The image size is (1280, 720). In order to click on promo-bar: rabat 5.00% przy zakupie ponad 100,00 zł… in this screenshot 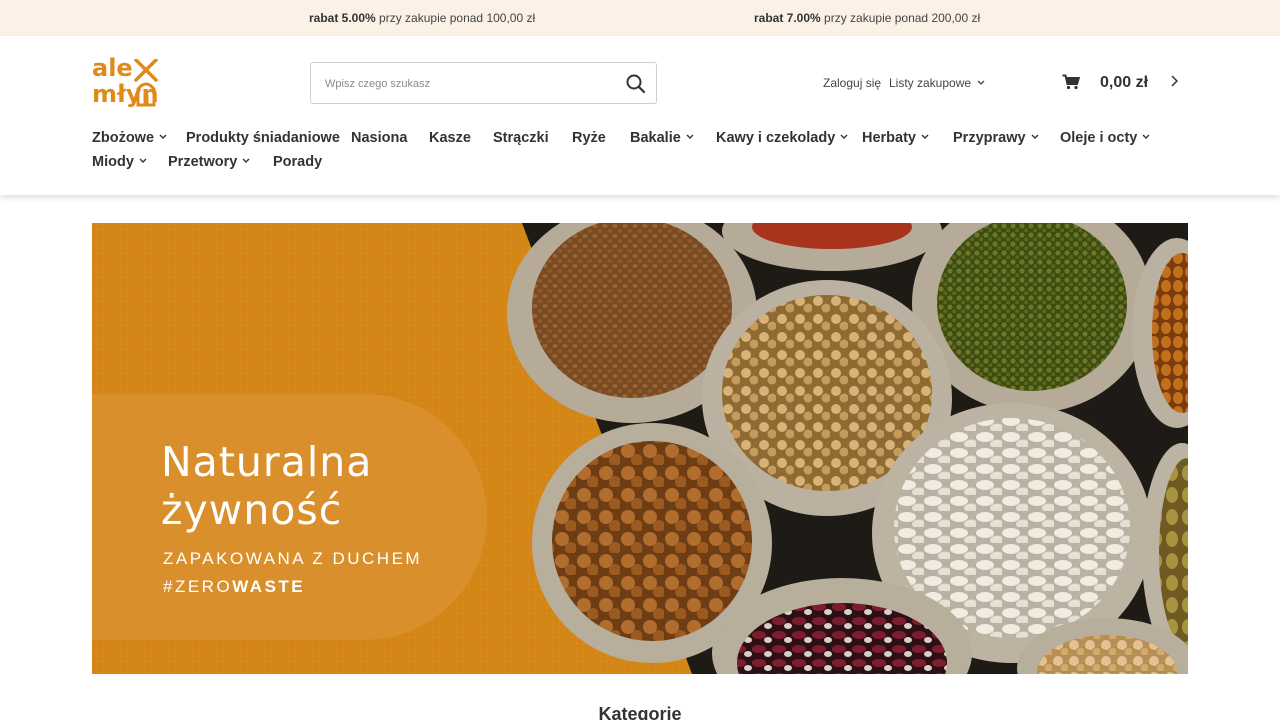, I will do `click(640, 18)`.